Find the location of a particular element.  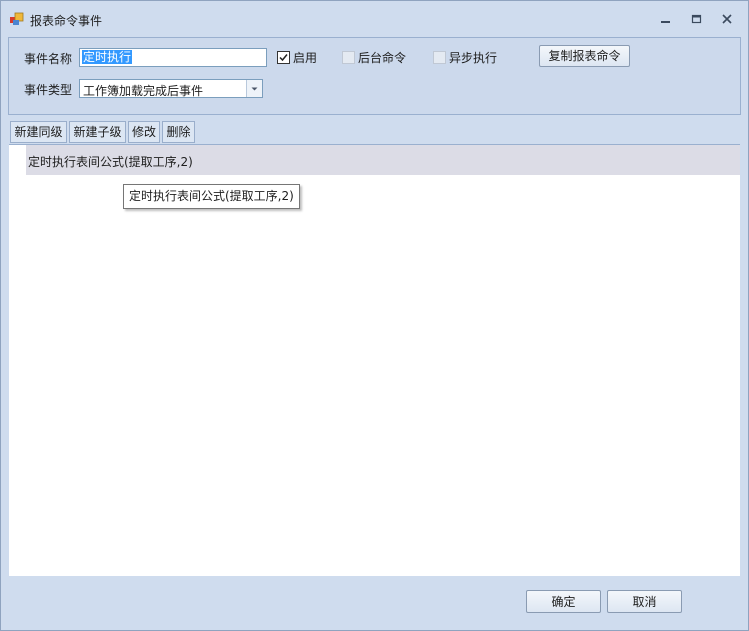

cancel-button: 取消 is located at coordinates (644, 601).